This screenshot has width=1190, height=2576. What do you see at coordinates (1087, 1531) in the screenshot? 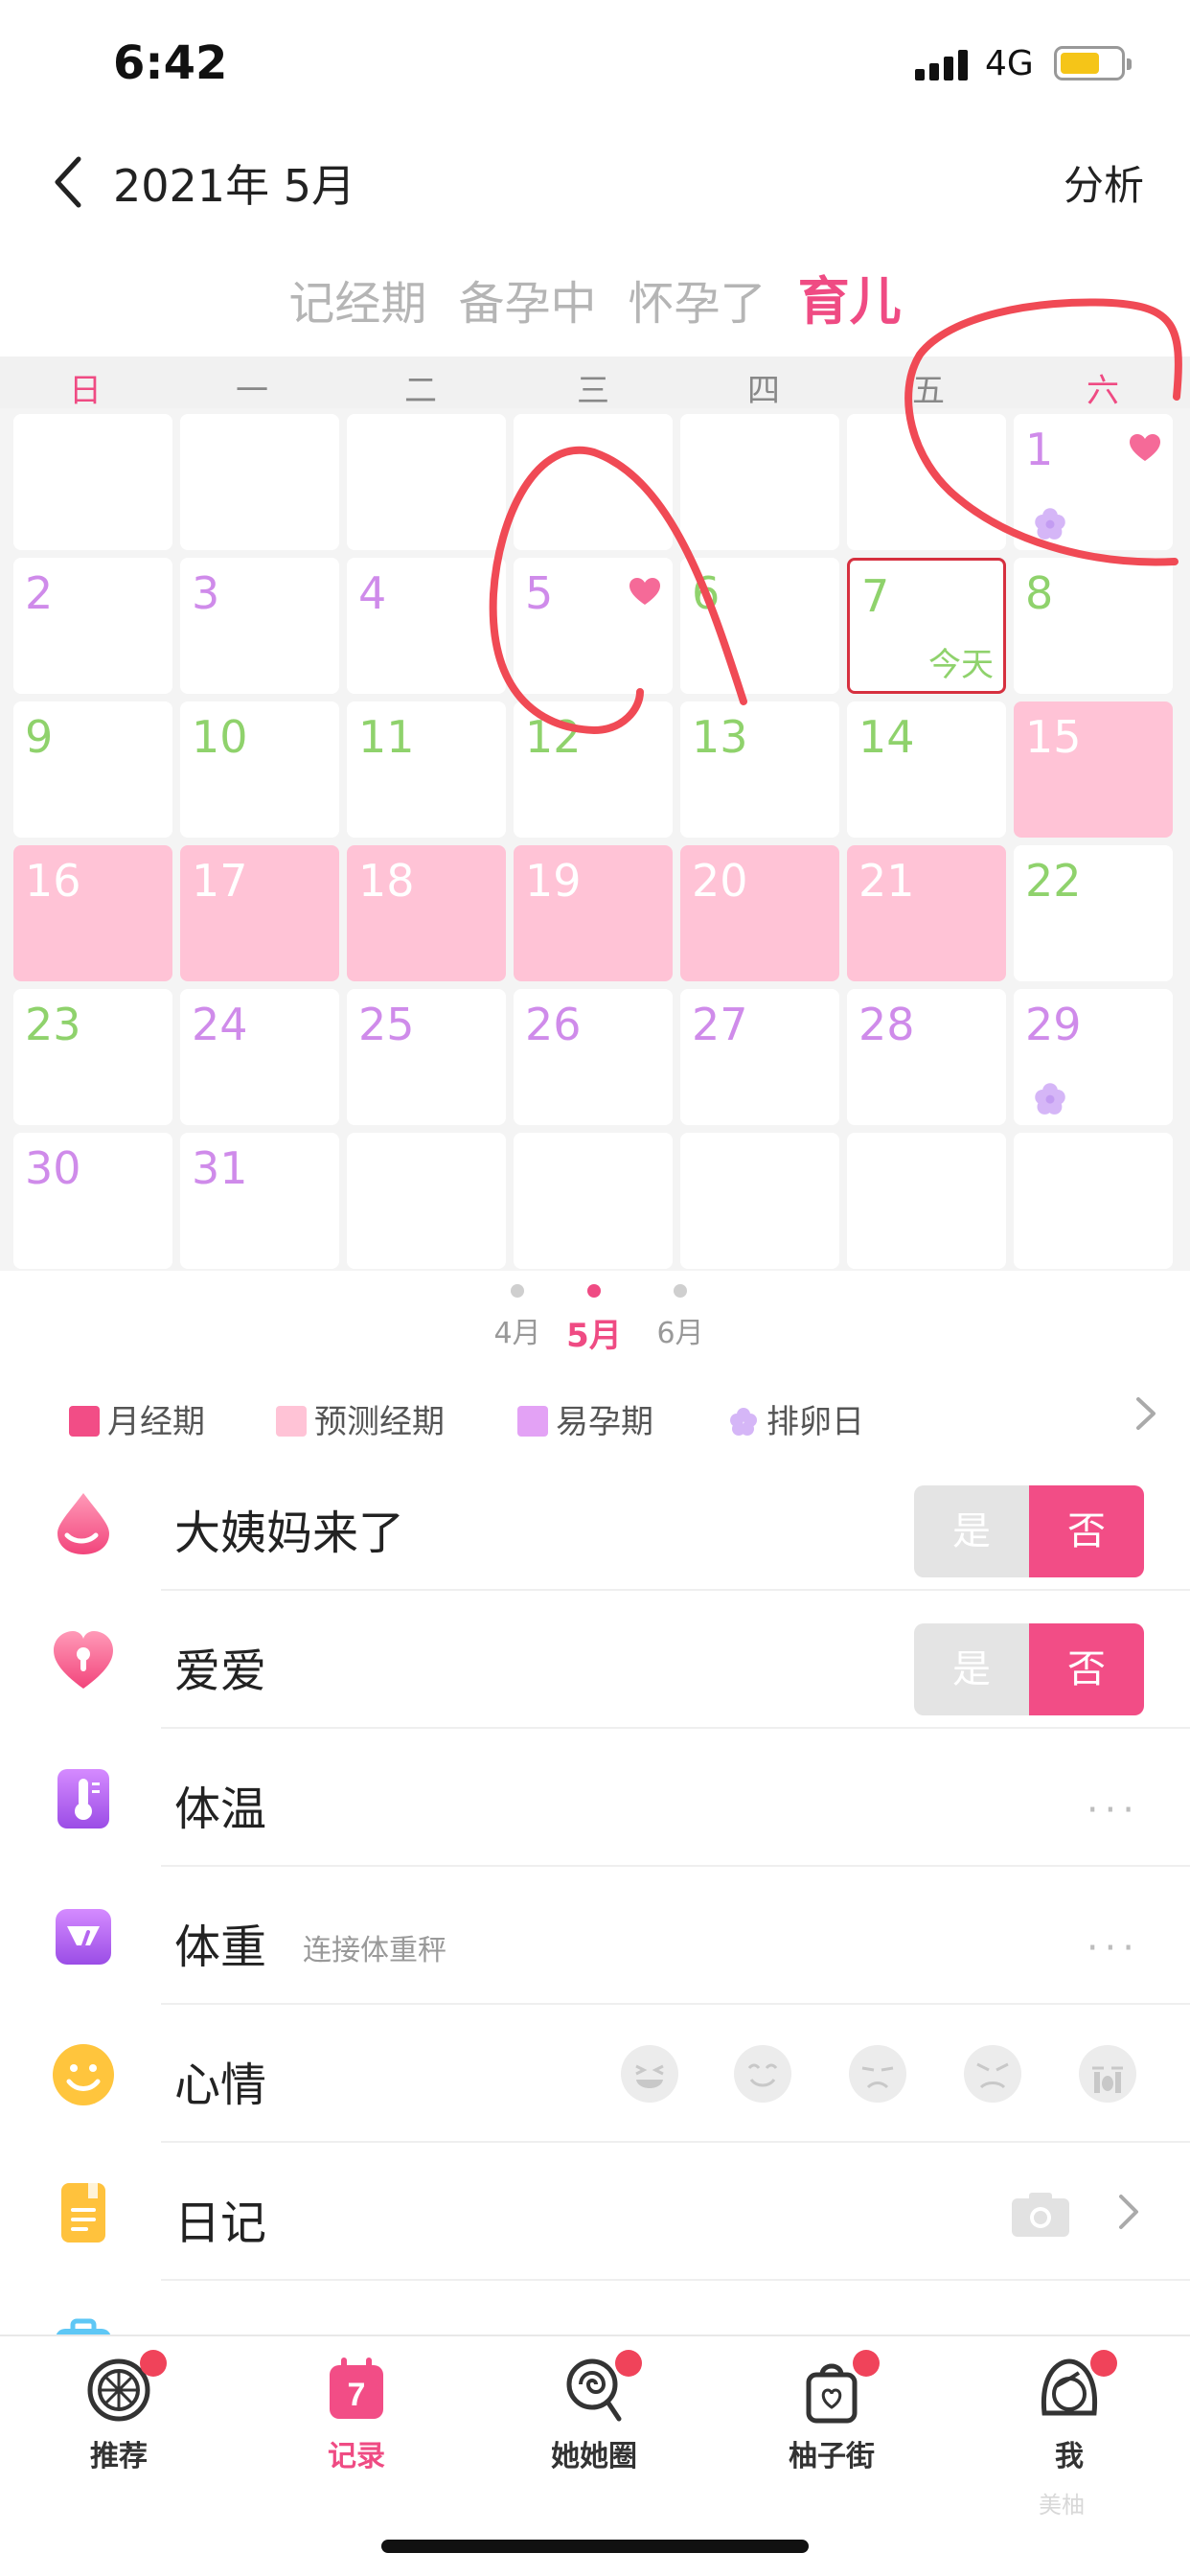
I see `period-no-button: 否` at bounding box center [1087, 1531].